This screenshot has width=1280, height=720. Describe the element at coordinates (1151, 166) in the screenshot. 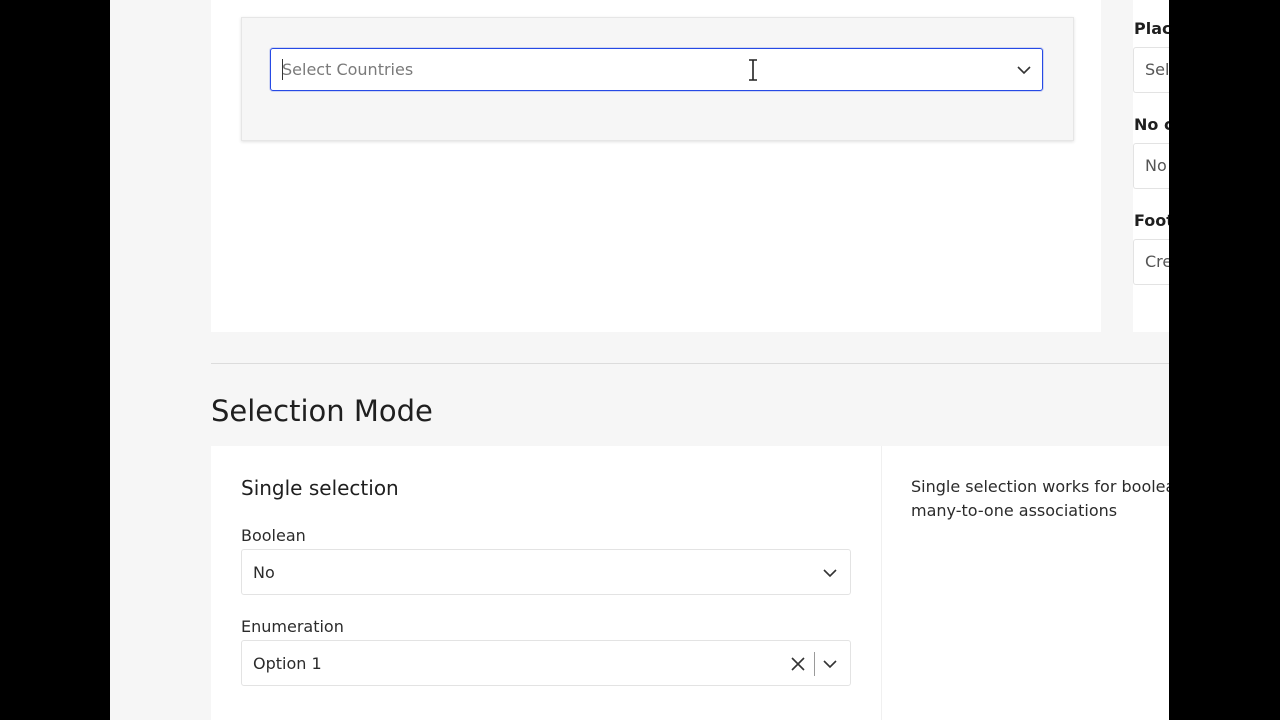

I see `no-options-setting-input: No` at that location.